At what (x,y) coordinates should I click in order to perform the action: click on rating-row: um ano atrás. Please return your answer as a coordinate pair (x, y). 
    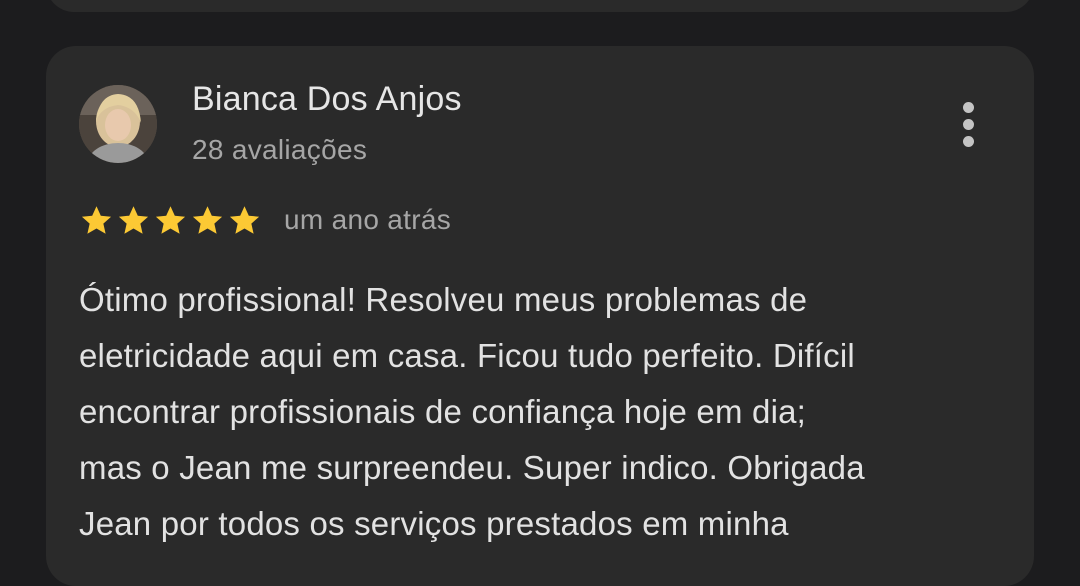
    Looking at the image, I should click on (265, 220).